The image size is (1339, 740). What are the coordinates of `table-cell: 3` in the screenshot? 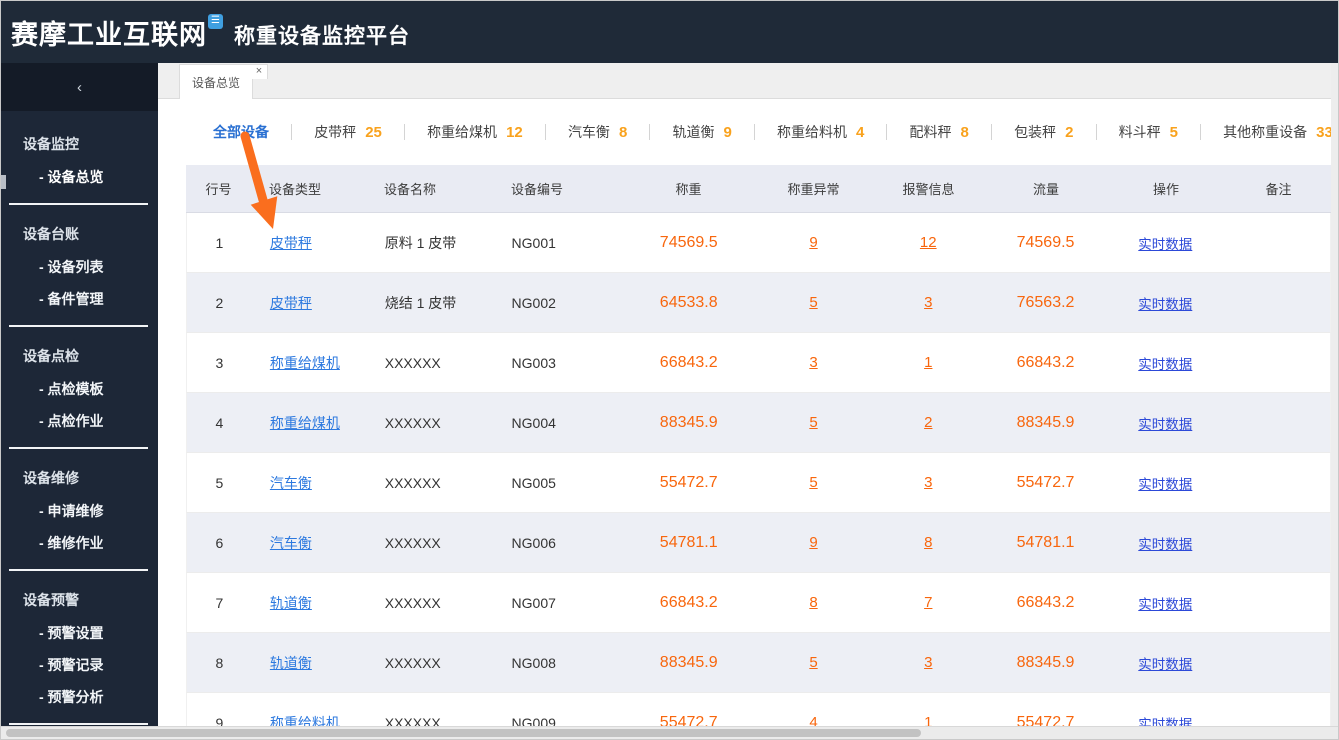 It's located at (813, 362).